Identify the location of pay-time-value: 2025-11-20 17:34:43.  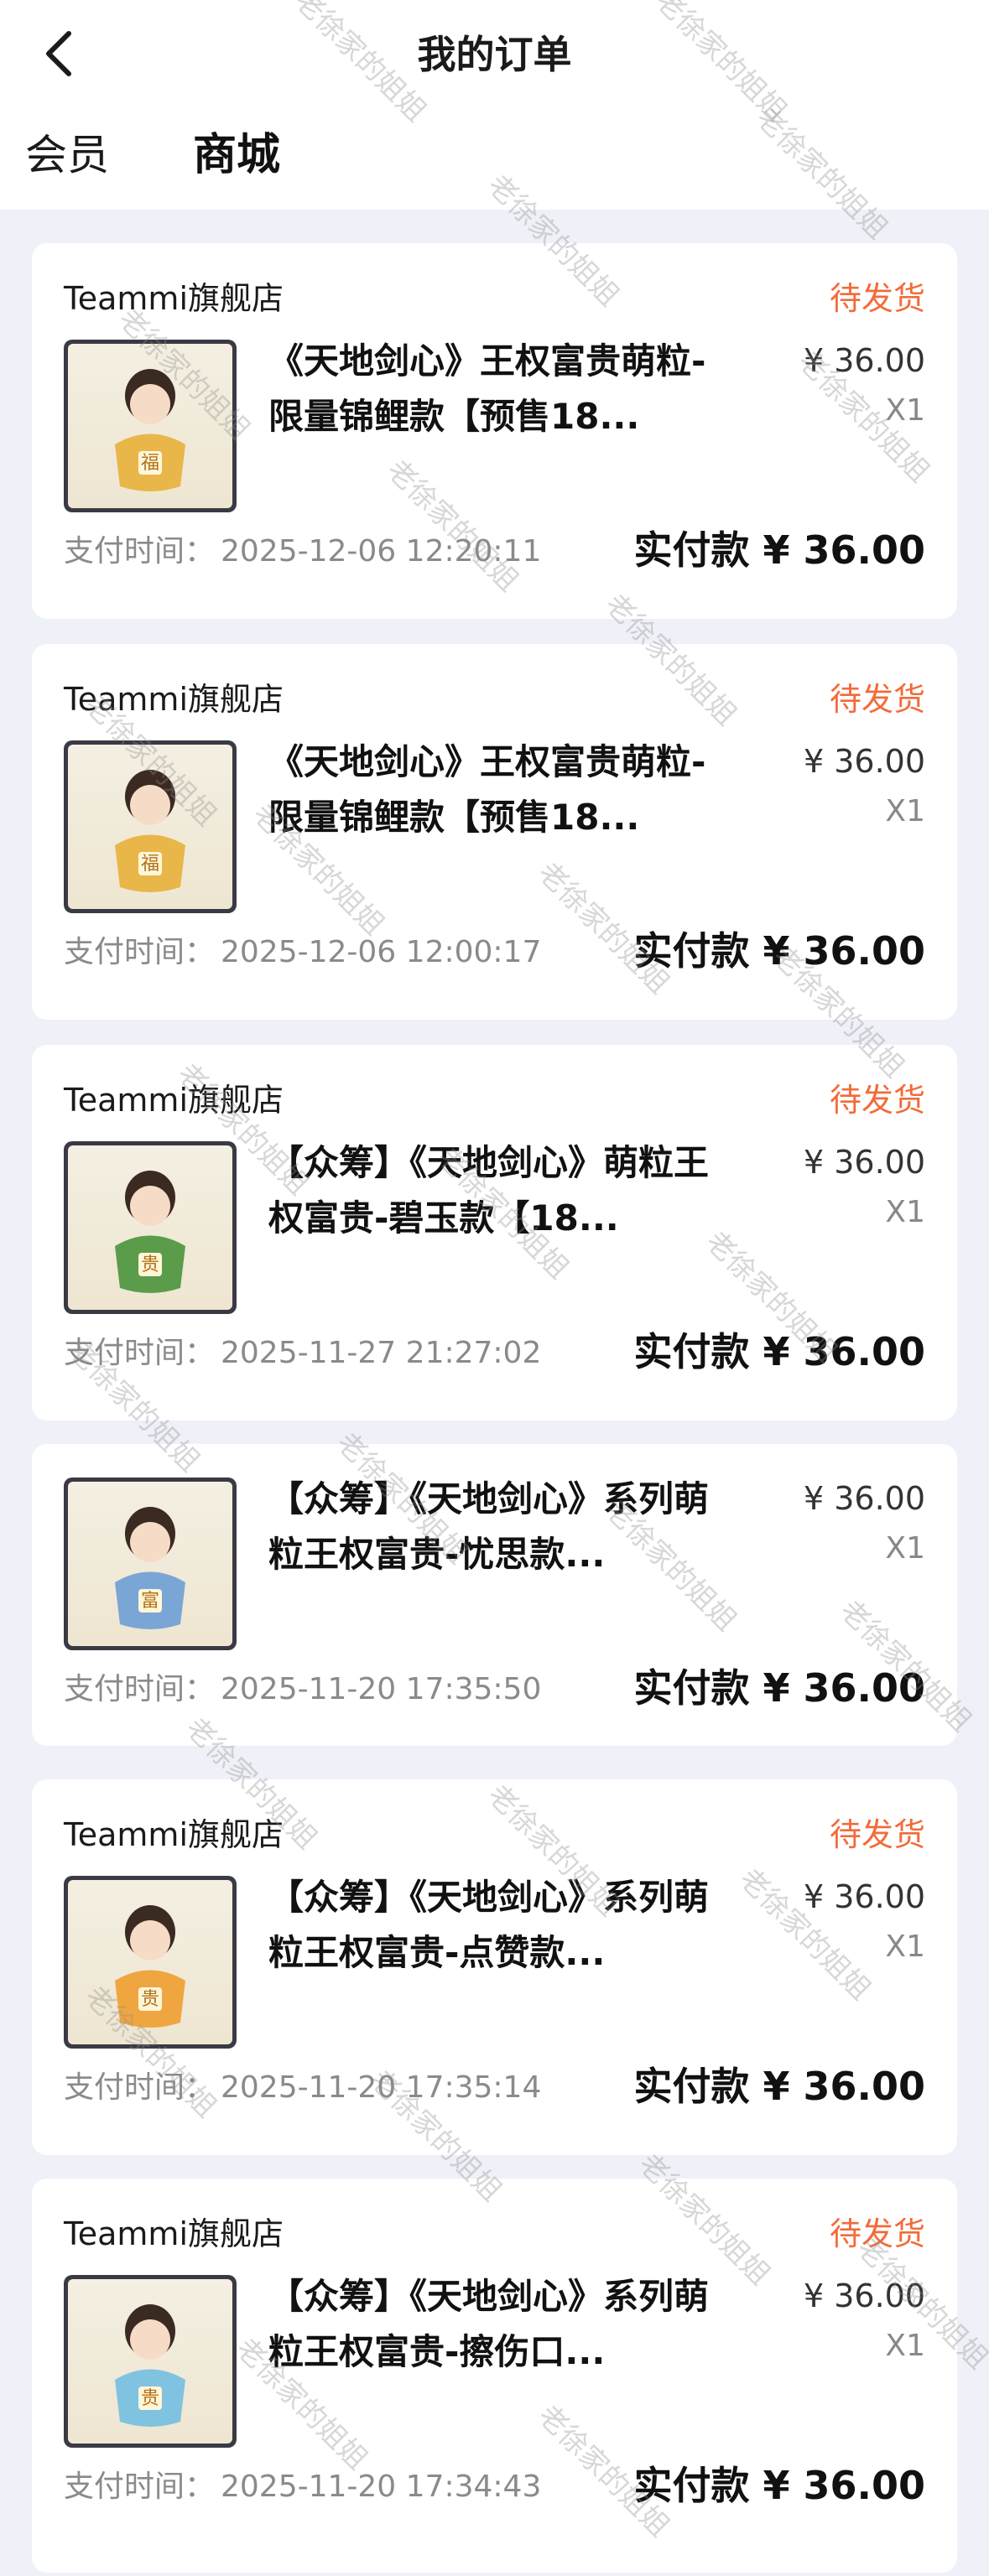
(381, 2487).